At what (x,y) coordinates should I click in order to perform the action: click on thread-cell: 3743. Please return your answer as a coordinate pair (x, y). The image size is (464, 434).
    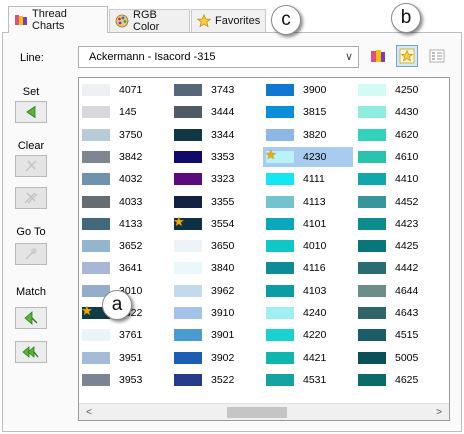
    Looking at the image, I should click on (216, 90).